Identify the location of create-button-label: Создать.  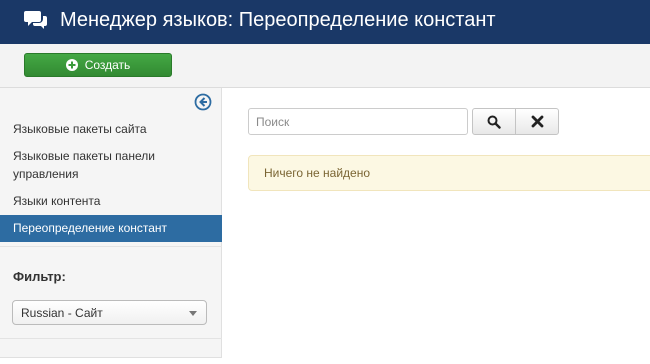
(107, 65).